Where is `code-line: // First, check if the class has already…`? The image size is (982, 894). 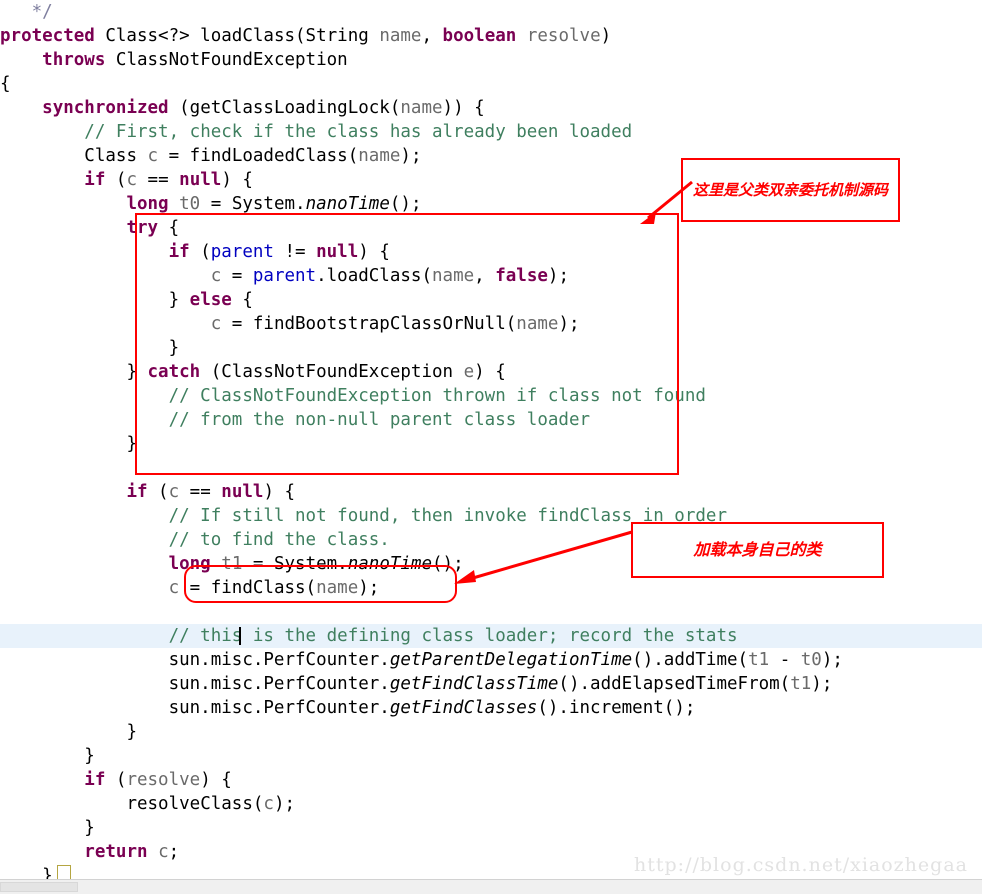 code-line: // First, check if the class has already… is located at coordinates (491, 132).